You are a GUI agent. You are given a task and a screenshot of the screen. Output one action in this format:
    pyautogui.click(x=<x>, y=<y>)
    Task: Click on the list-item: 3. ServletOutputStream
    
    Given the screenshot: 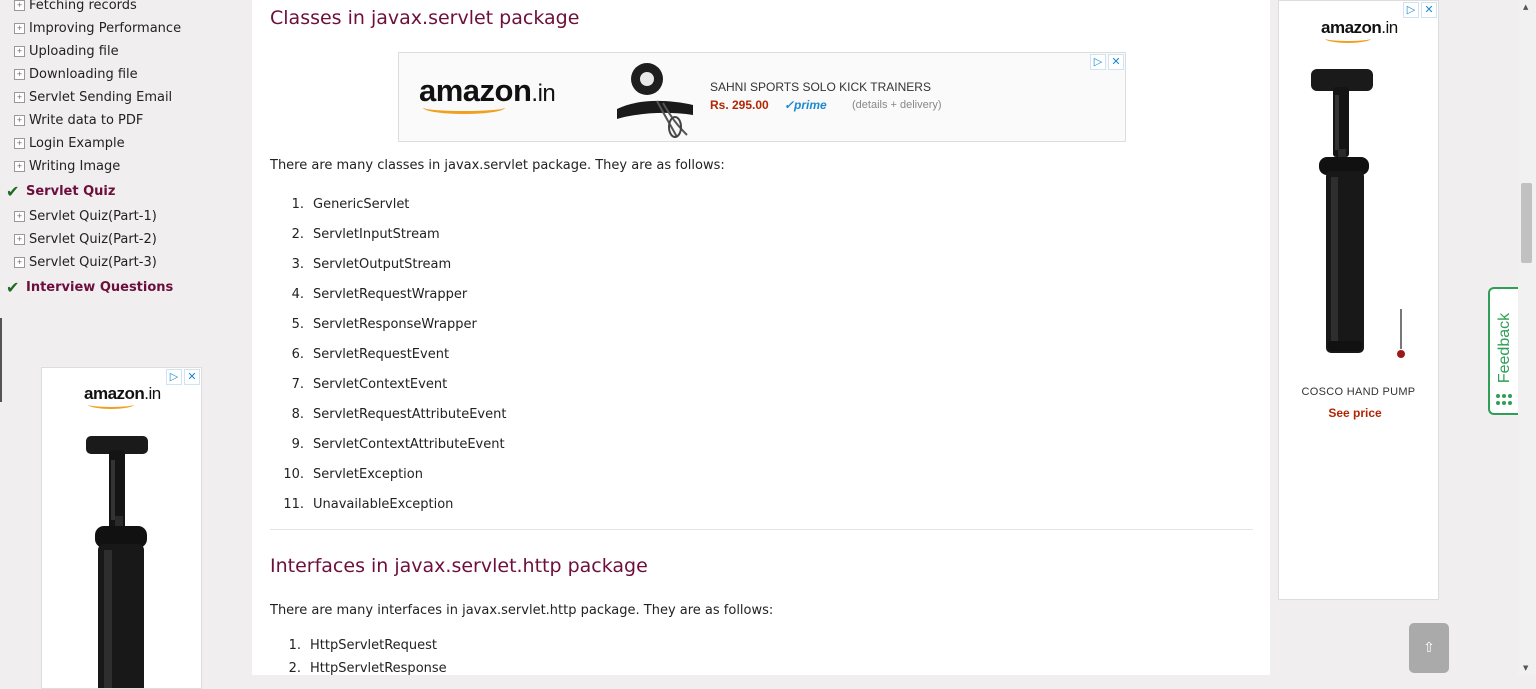 What is the action you would take?
    pyautogui.click(x=371, y=264)
    